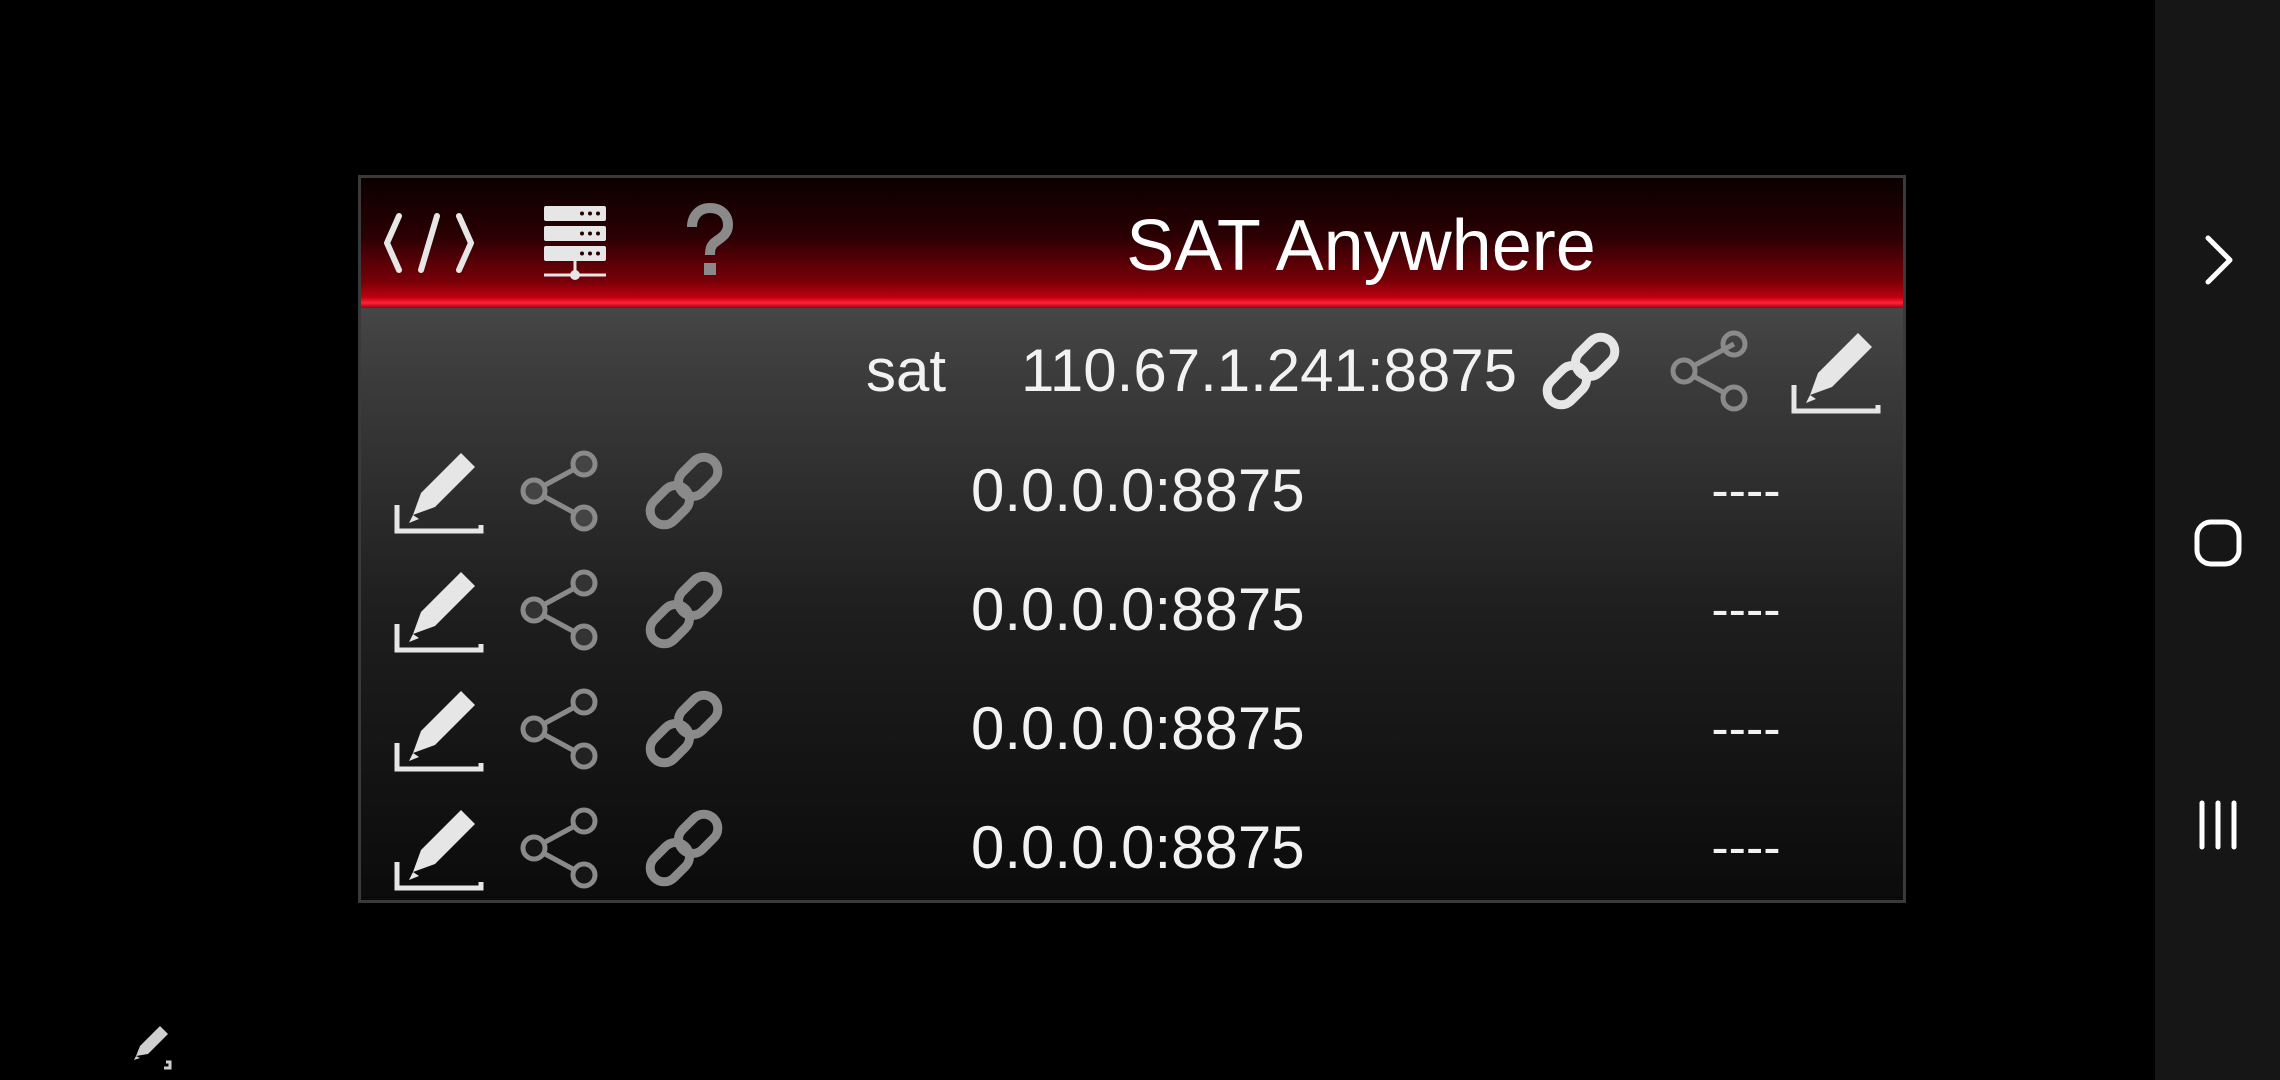 This screenshot has width=2280, height=1080. Describe the element at coordinates (2217, 543) in the screenshot. I see `home-icon` at that location.